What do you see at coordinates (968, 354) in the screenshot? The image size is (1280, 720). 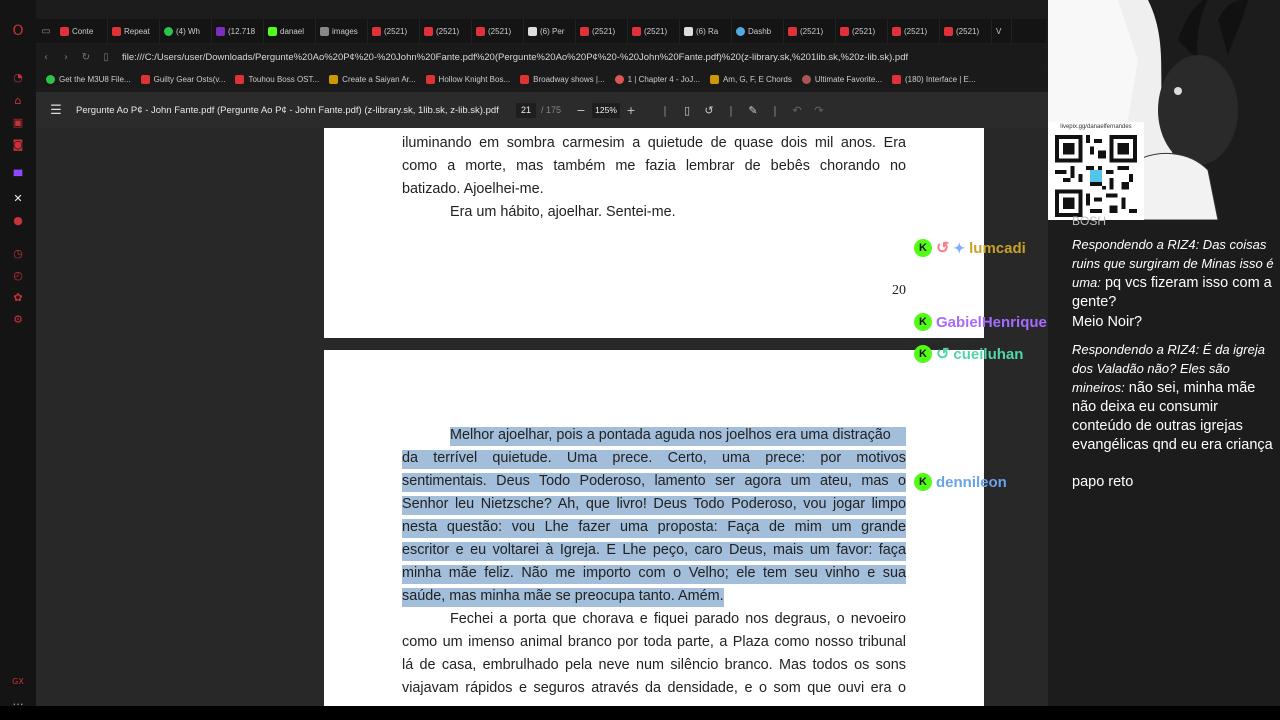 I see `chat-user: K ↺ cueiluhan` at bounding box center [968, 354].